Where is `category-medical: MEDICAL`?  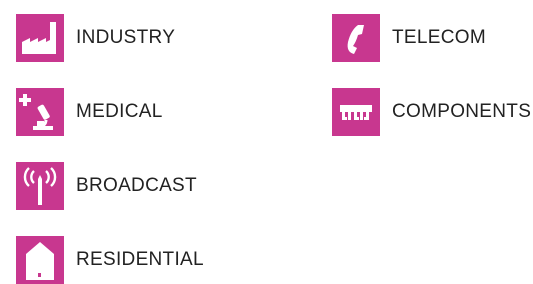
category-medical: MEDICAL is located at coordinates (89, 112).